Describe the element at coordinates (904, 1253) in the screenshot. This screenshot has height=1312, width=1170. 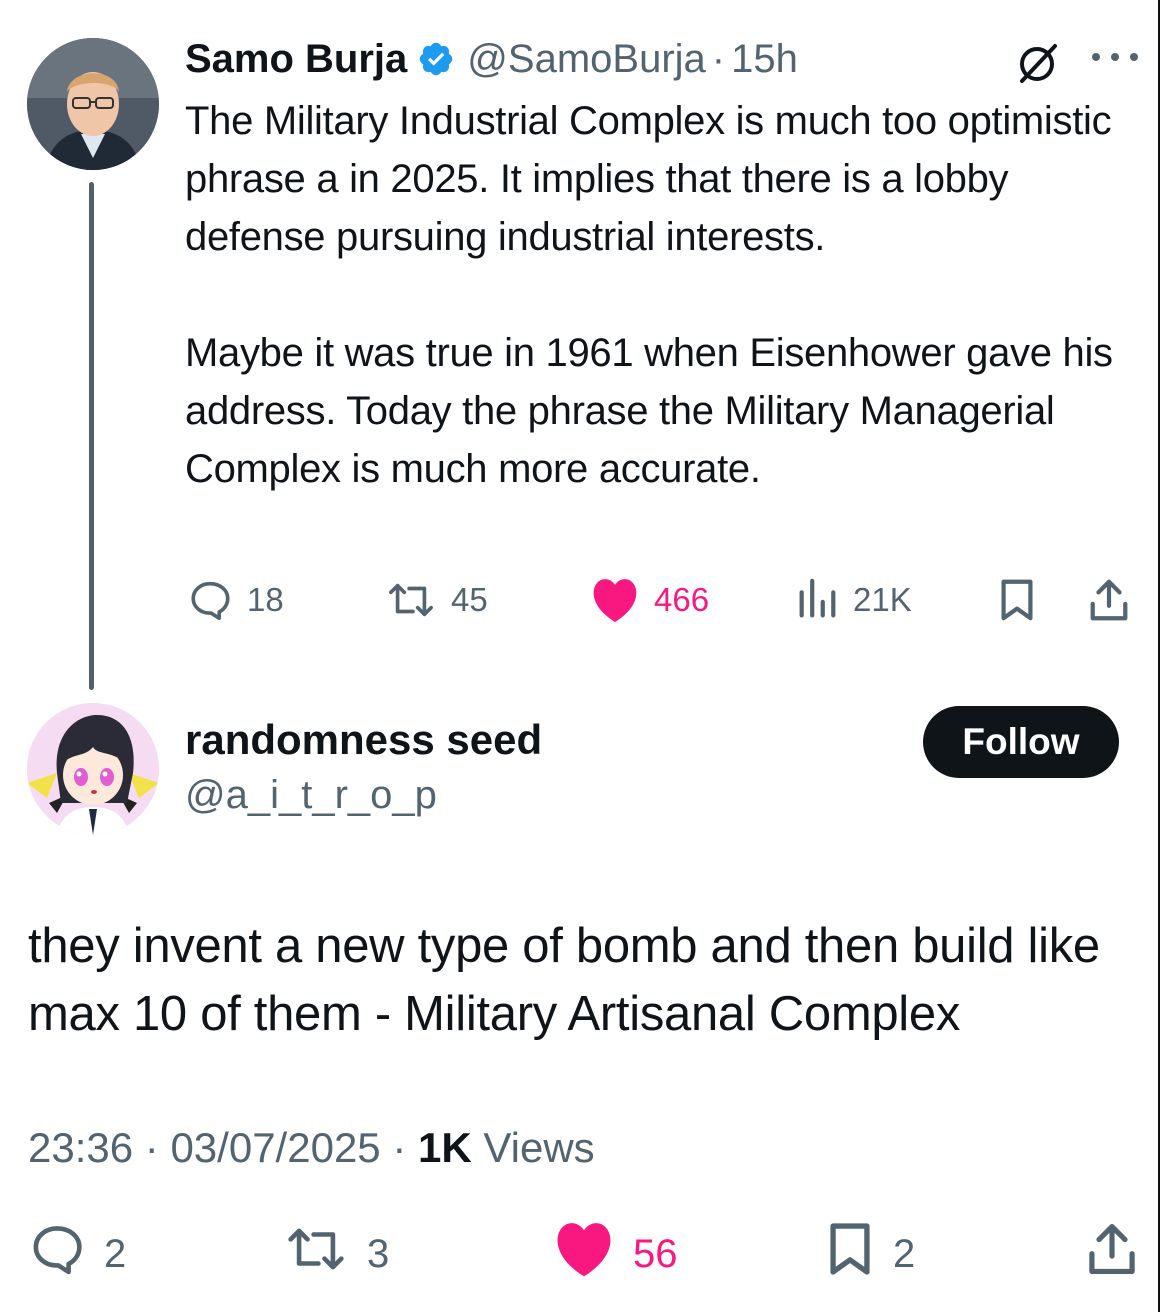
I see `bookmark-count: 2` at that location.